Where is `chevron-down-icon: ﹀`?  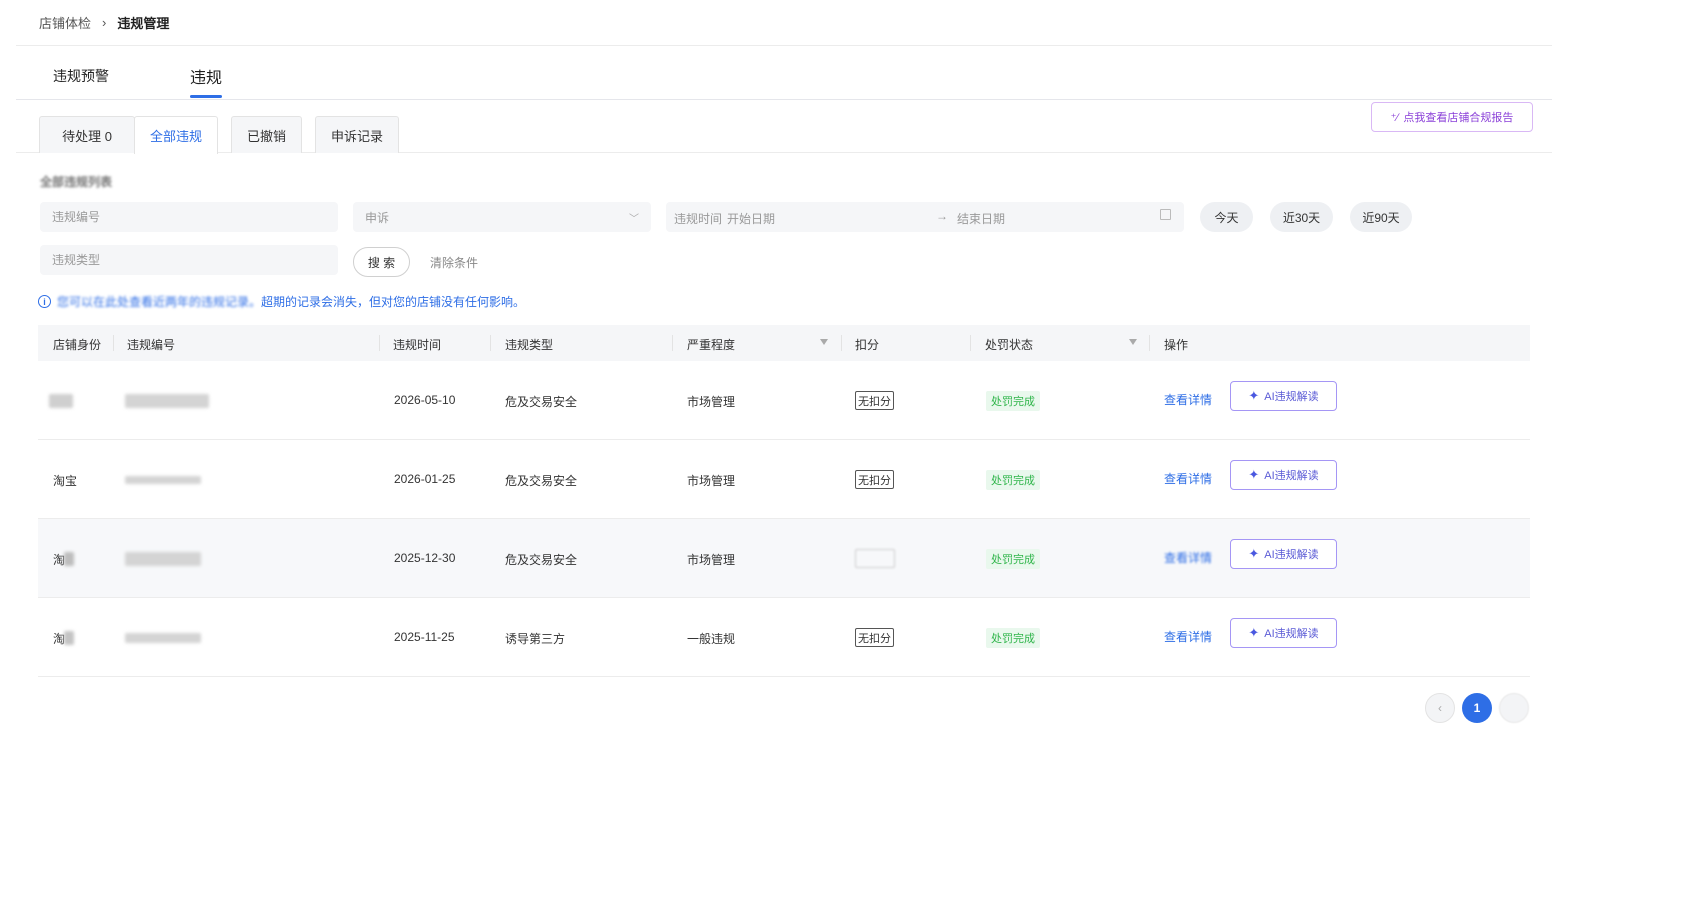 chevron-down-icon: ﹀ is located at coordinates (634, 219).